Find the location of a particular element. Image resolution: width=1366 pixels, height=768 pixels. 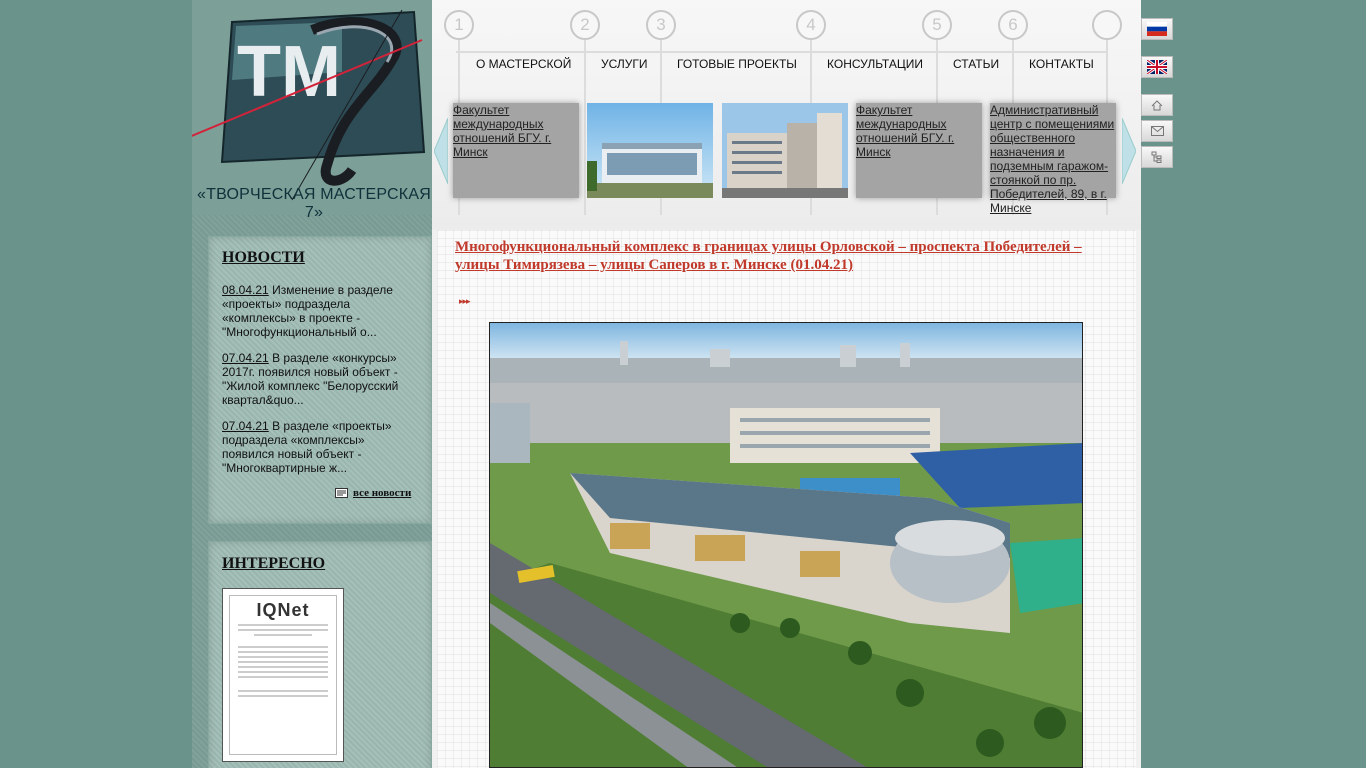

home-icon is located at coordinates (1157, 104).